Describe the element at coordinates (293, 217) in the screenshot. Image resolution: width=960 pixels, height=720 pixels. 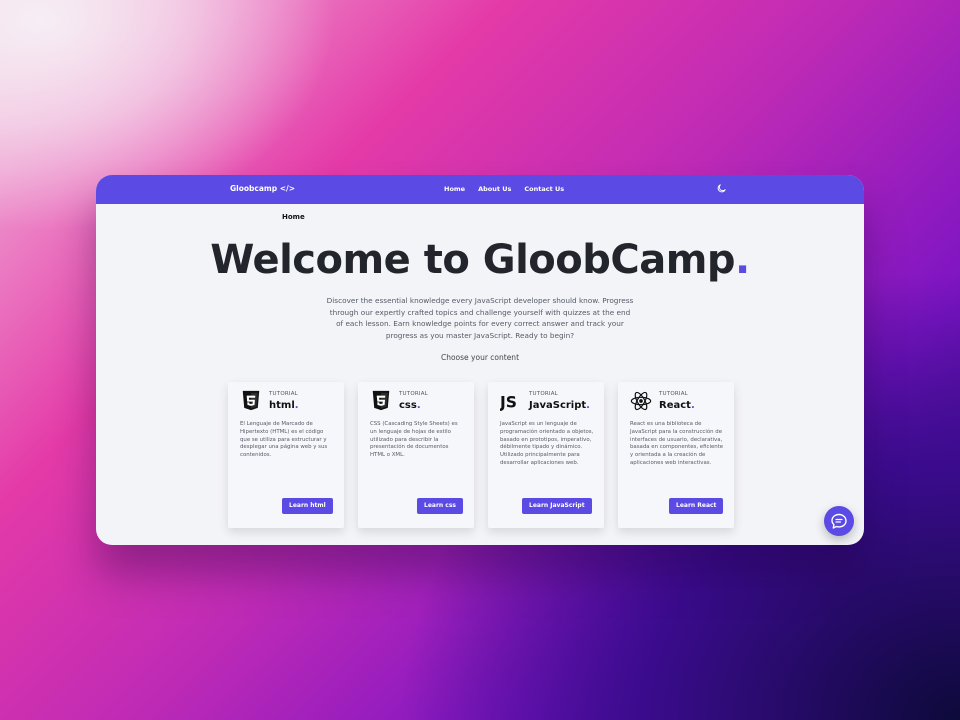
I see `breadcrumb: Home` at that location.